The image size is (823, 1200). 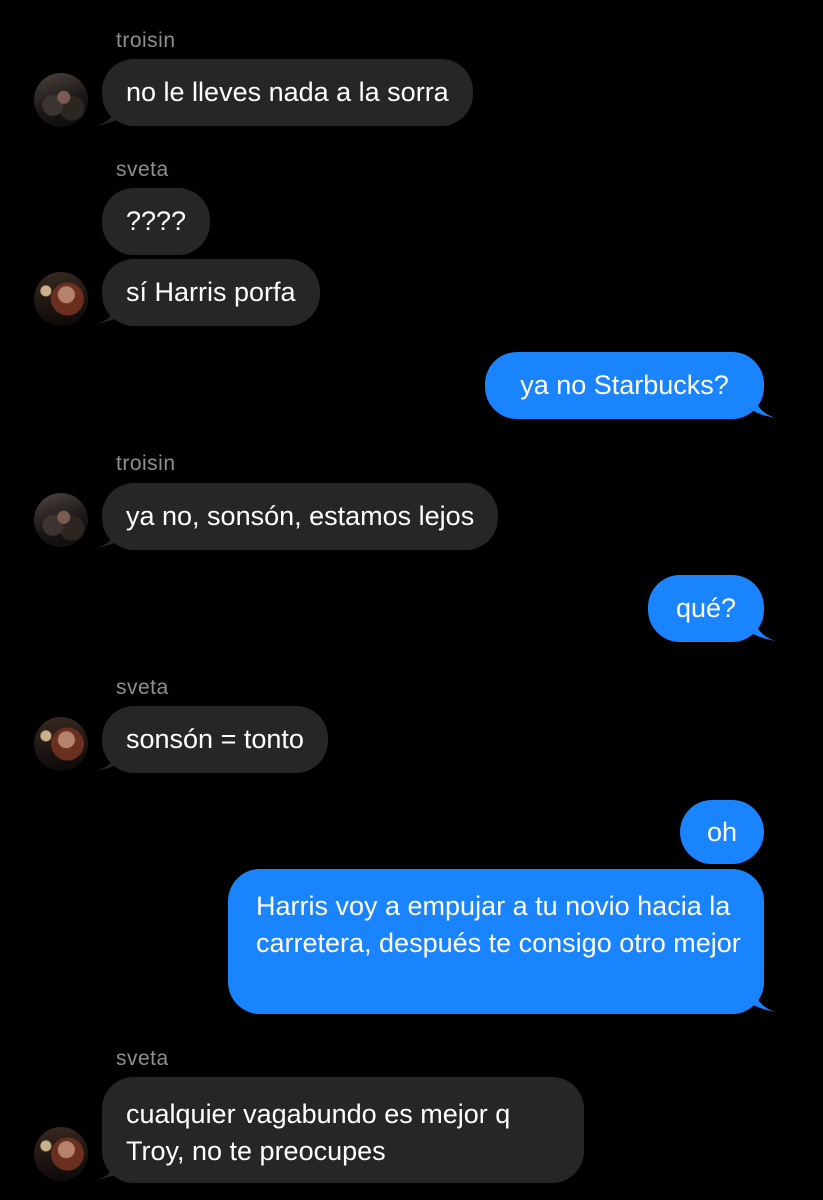 I want to click on message-bubble: sonsón = tonto, so click(x=215, y=739).